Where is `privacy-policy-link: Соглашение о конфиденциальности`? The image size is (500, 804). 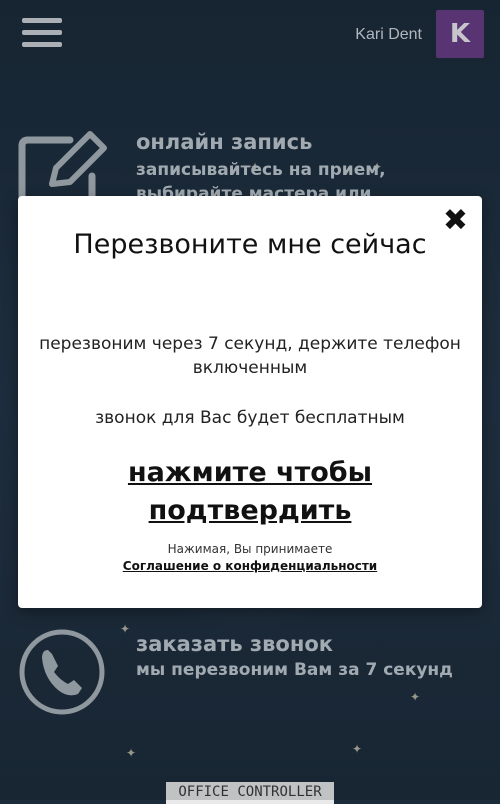
privacy-policy-link: Соглашение о конфиденциальности is located at coordinates (250, 566).